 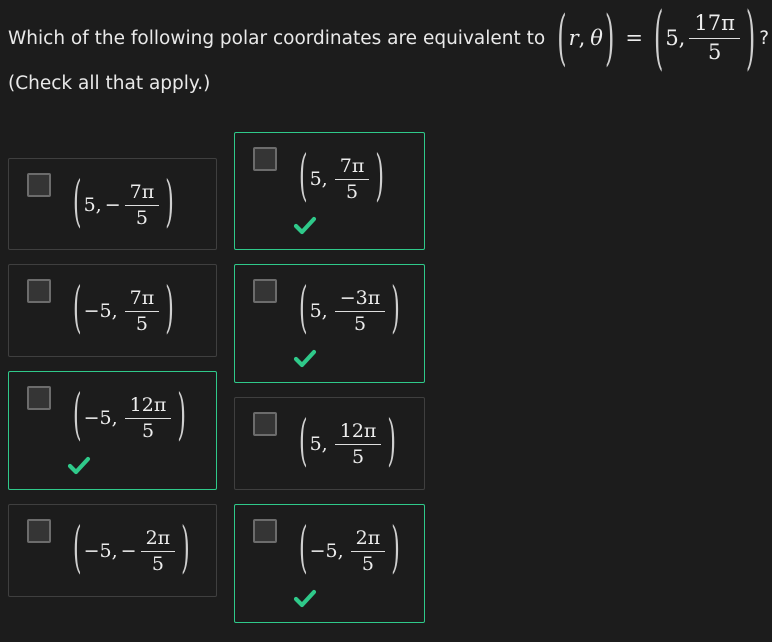 I want to click on answer-option-2: ( 5, 7π 5 ), so click(x=329, y=191).